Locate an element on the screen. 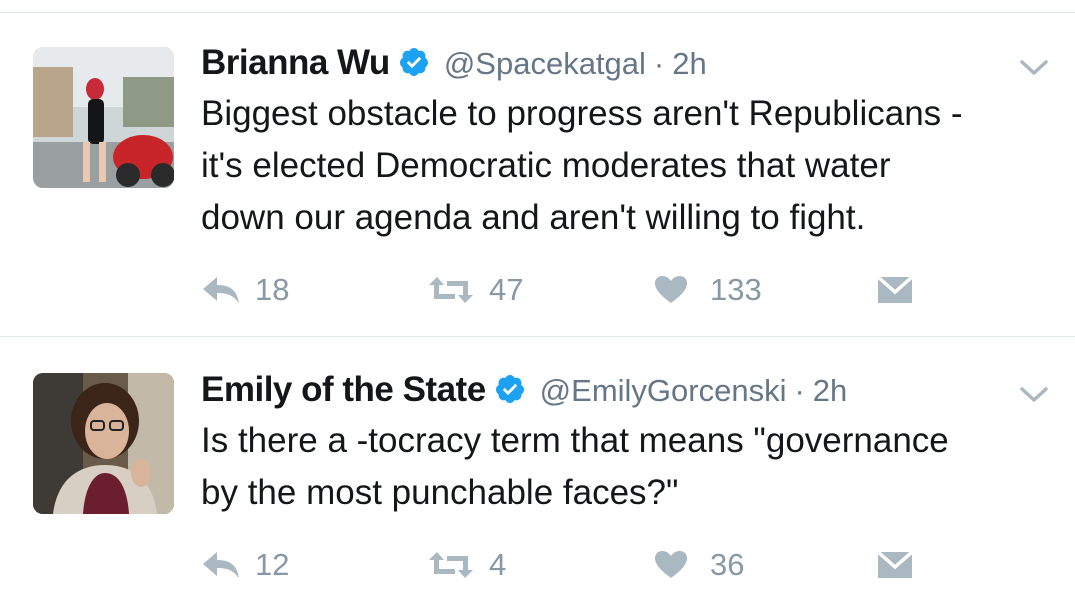 This screenshot has width=1075, height=608. display-name: Brianna Wu is located at coordinates (295, 63).